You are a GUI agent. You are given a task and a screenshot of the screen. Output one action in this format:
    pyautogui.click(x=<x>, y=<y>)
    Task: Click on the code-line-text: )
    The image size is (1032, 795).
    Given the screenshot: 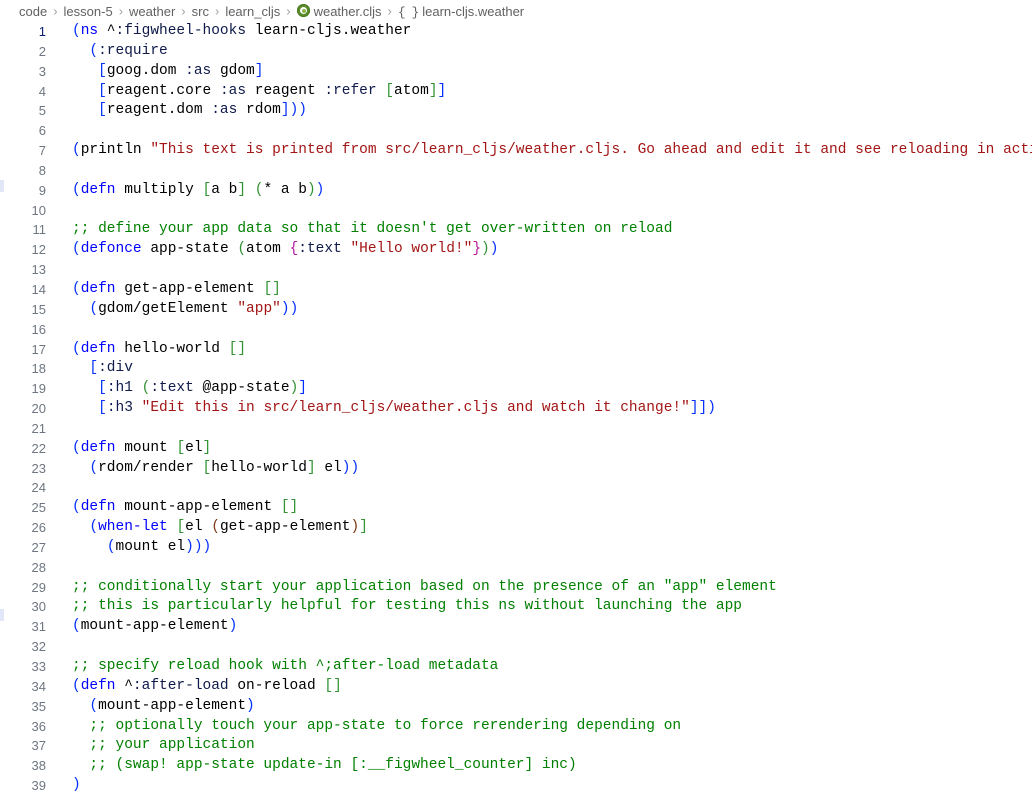 What is the action you would take?
    pyautogui.click(x=544, y=785)
    